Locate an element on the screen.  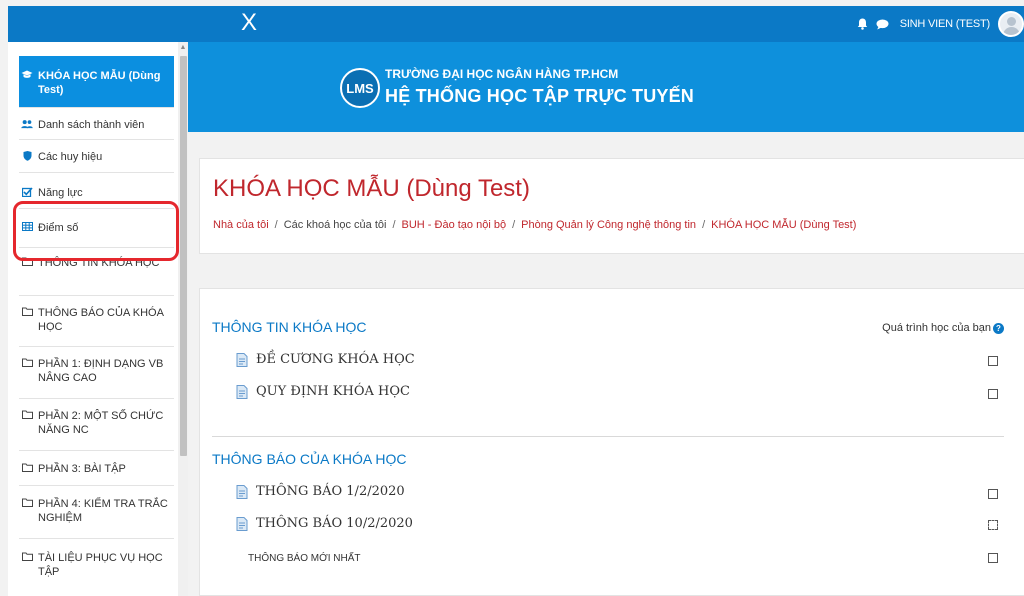
activity-label: THÔNG BÁO 10/2/2020 is located at coordinates (334, 523).